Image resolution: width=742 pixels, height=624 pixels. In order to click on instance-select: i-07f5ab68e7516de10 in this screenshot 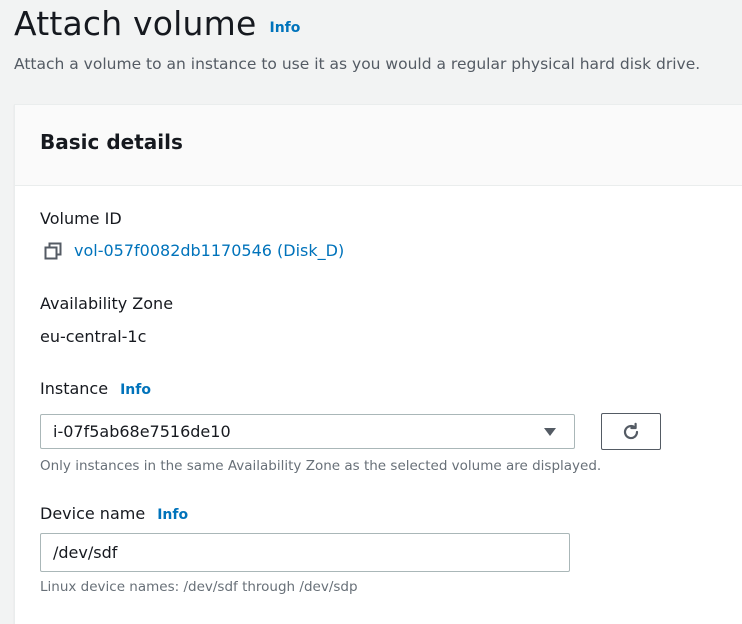, I will do `click(307, 431)`.